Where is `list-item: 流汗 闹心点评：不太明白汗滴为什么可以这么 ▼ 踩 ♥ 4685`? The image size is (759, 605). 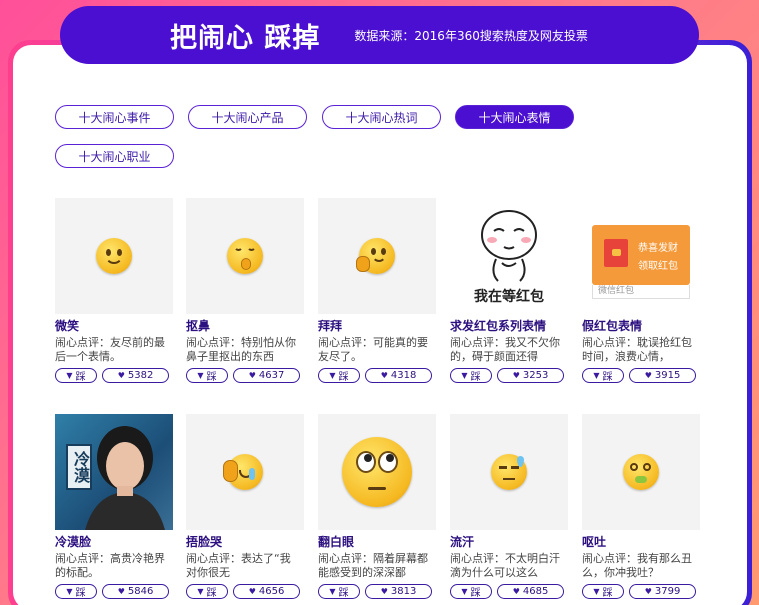
list-item: 流汗 闹心点评：不太明白汗滴为什么可以这么 ▼ 踩 ♥ 4685 is located at coordinates (509, 509).